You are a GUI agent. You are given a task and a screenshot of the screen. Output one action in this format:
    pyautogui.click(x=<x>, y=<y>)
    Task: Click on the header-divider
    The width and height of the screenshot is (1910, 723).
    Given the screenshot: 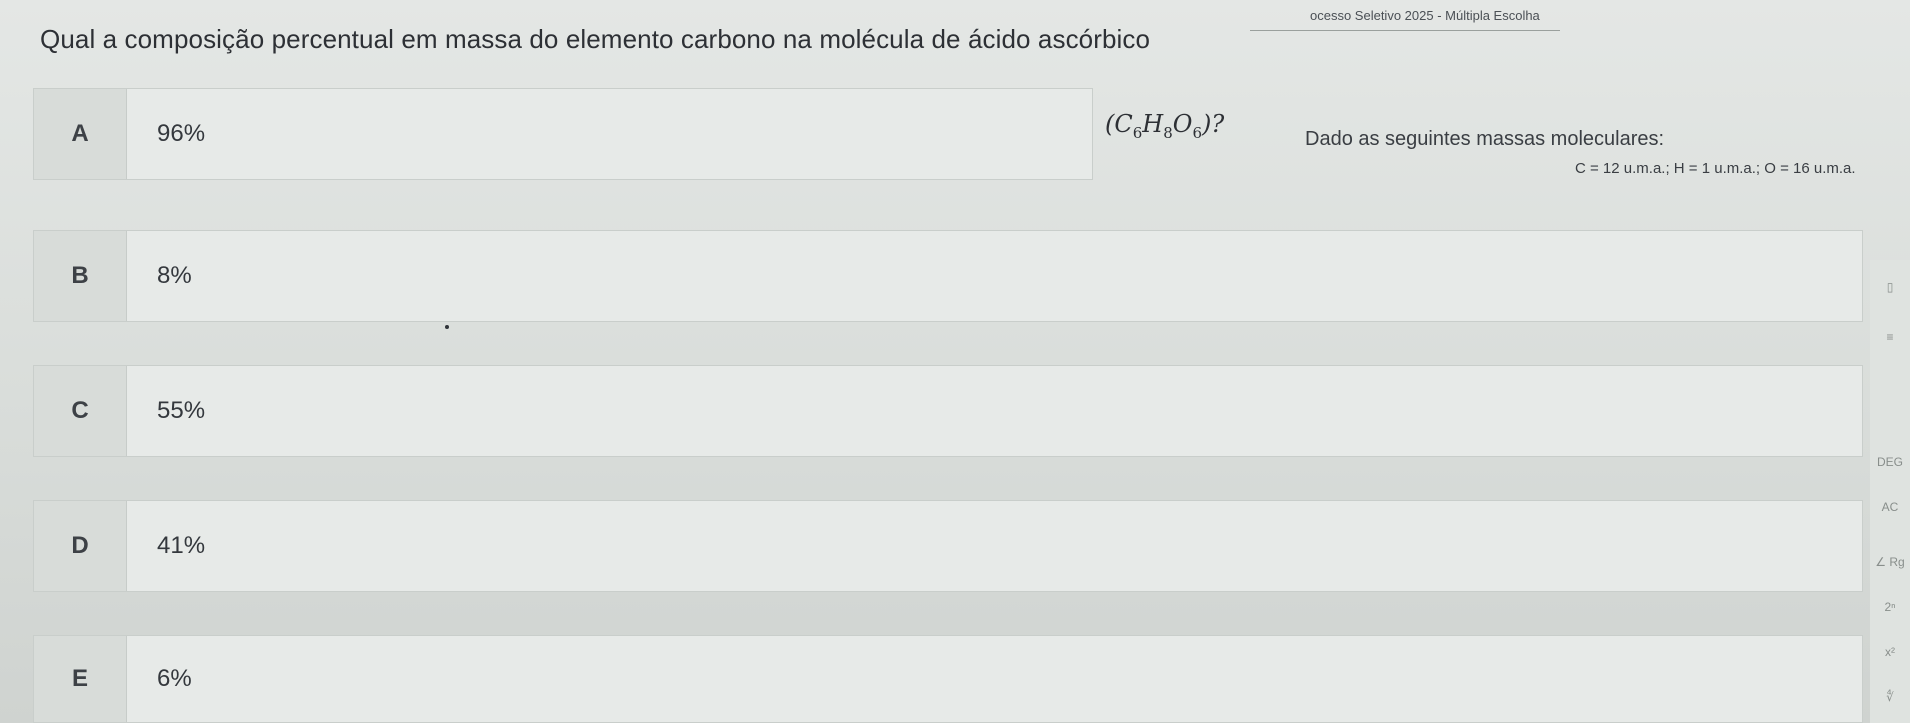 What is the action you would take?
    pyautogui.click(x=1405, y=30)
    